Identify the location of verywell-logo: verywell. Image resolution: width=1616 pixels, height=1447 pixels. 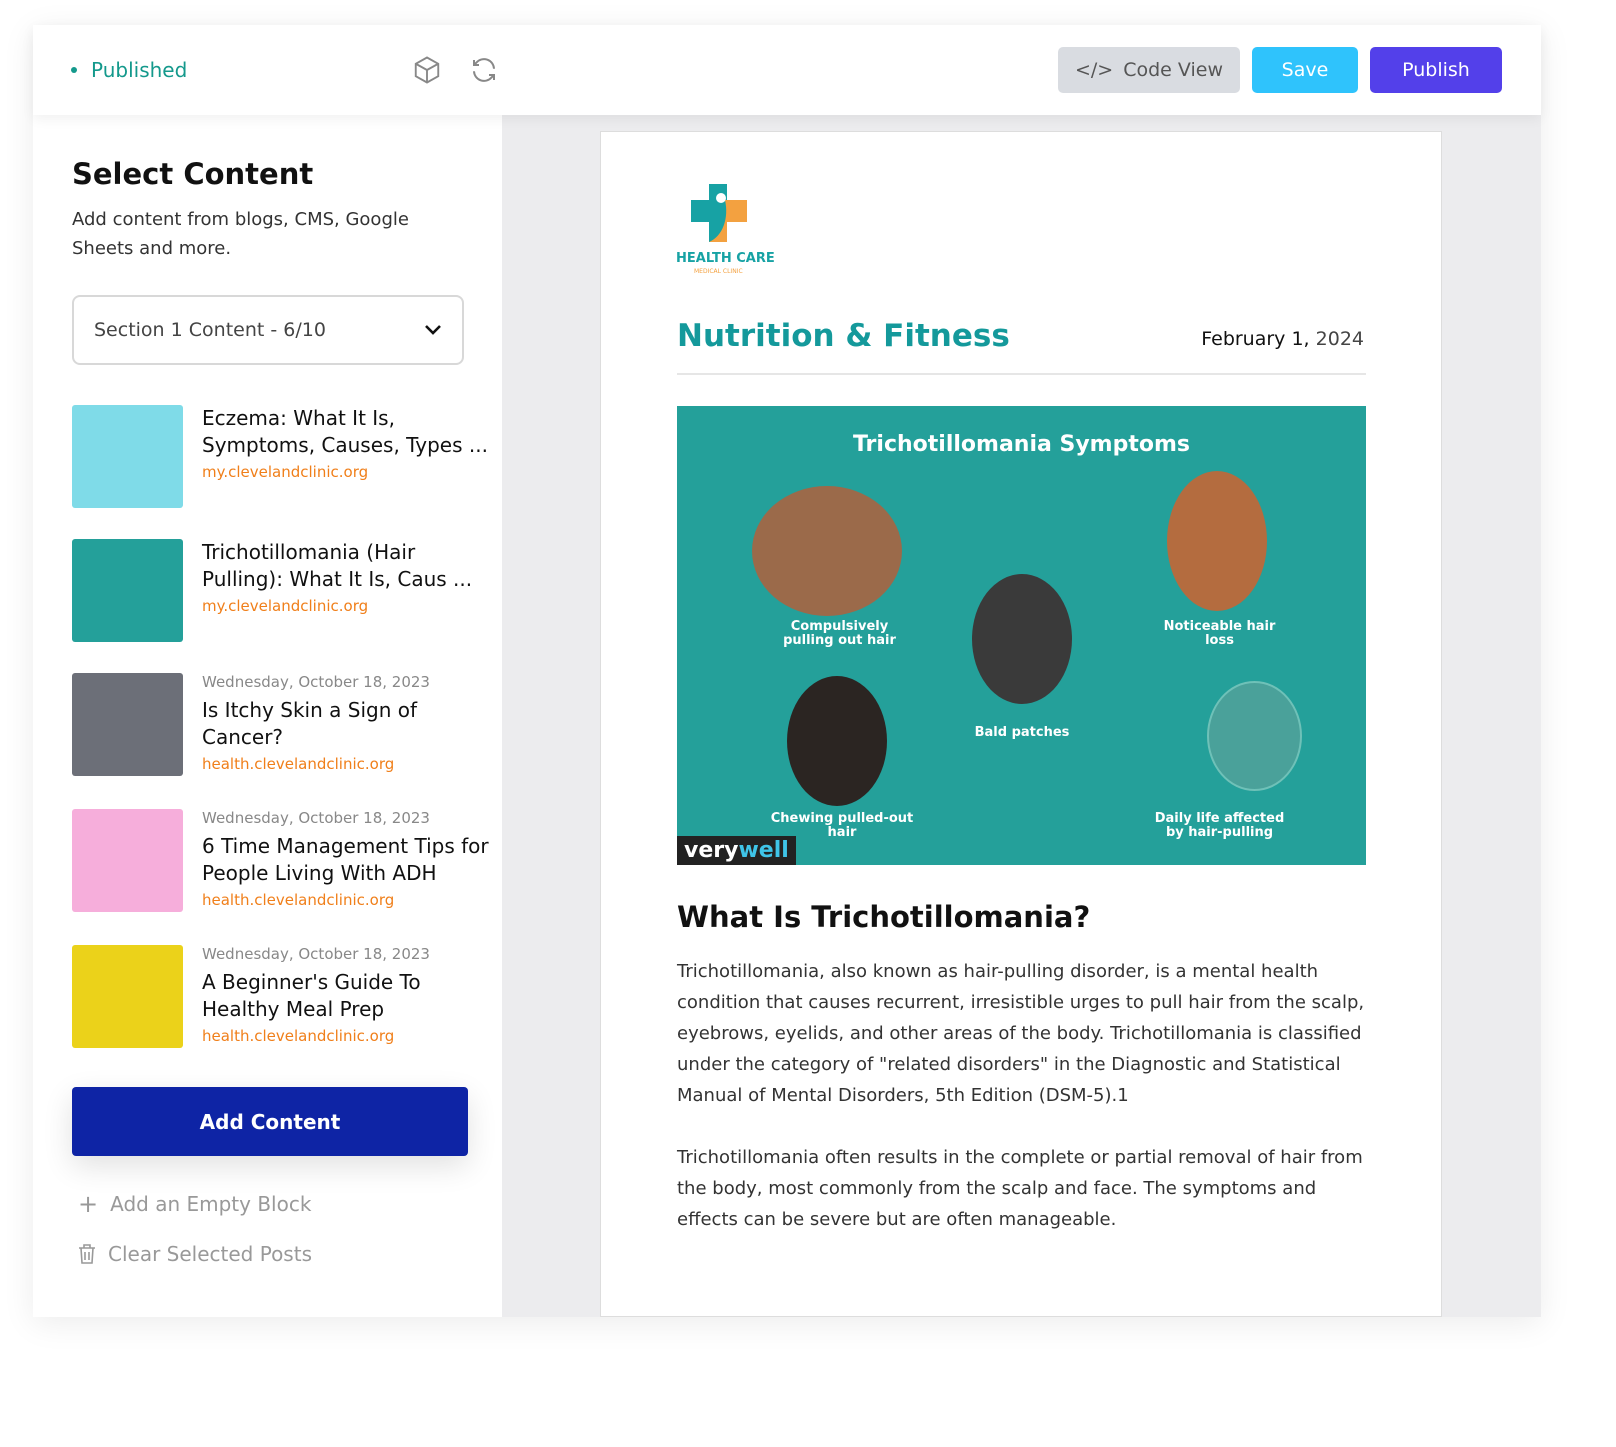
(736, 850).